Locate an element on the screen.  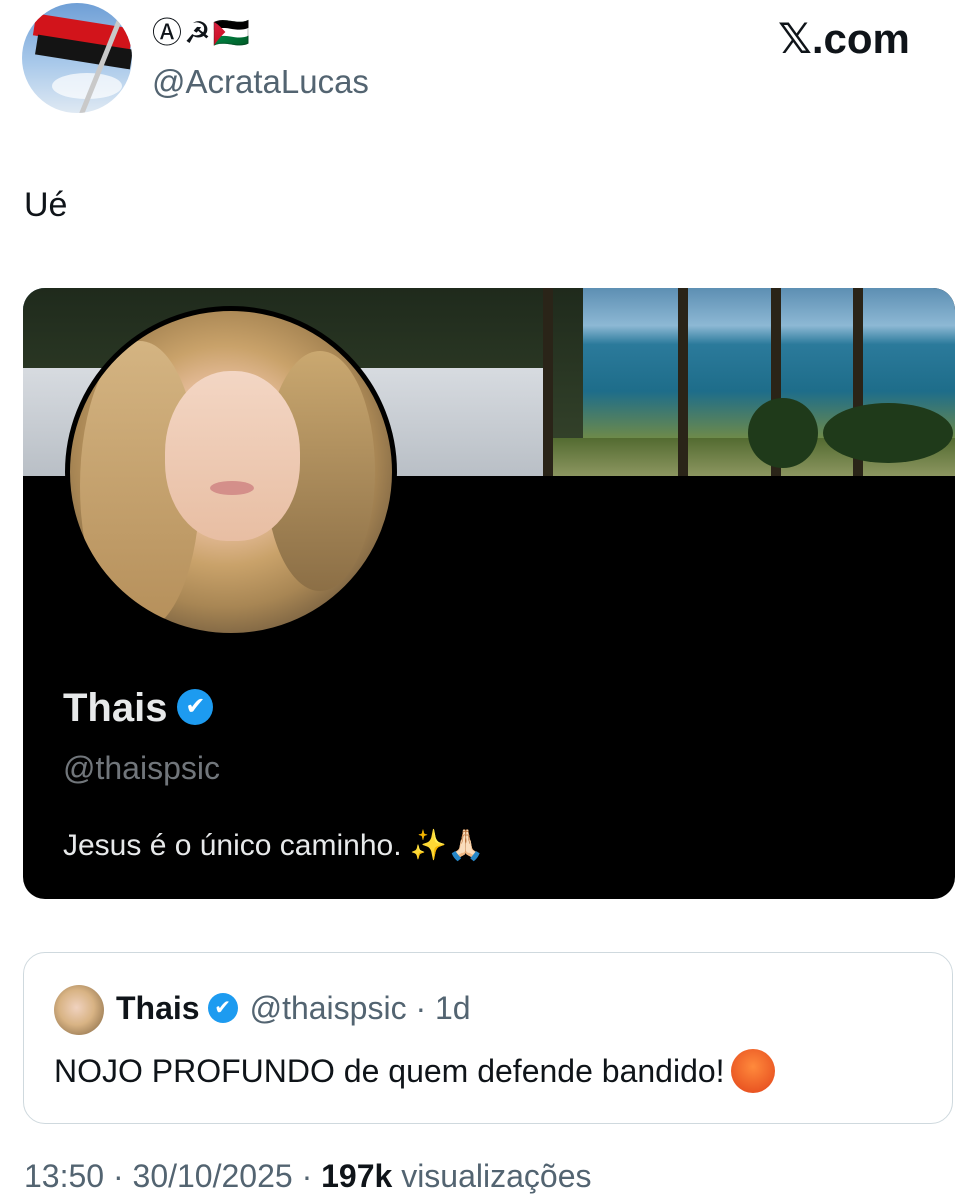
tweet-text: Ué is located at coordinates (46, 205).